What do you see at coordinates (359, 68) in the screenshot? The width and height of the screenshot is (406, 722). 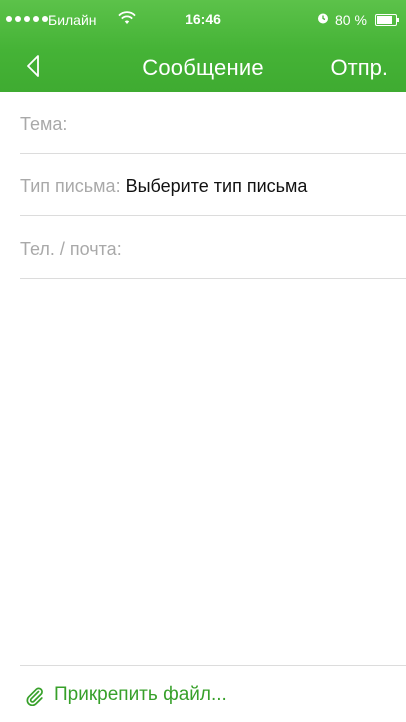 I see `send-button: Отпр.` at bounding box center [359, 68].